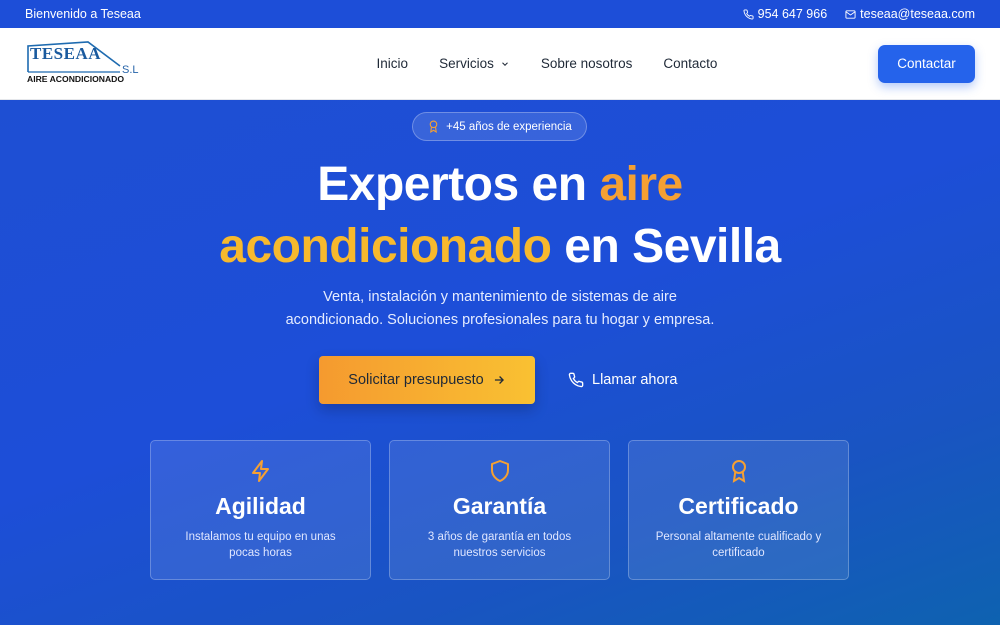 This screenshot has width=1000, height=625. I want to click on email-address: teseaa@teseaa.com, so click(917, 14).